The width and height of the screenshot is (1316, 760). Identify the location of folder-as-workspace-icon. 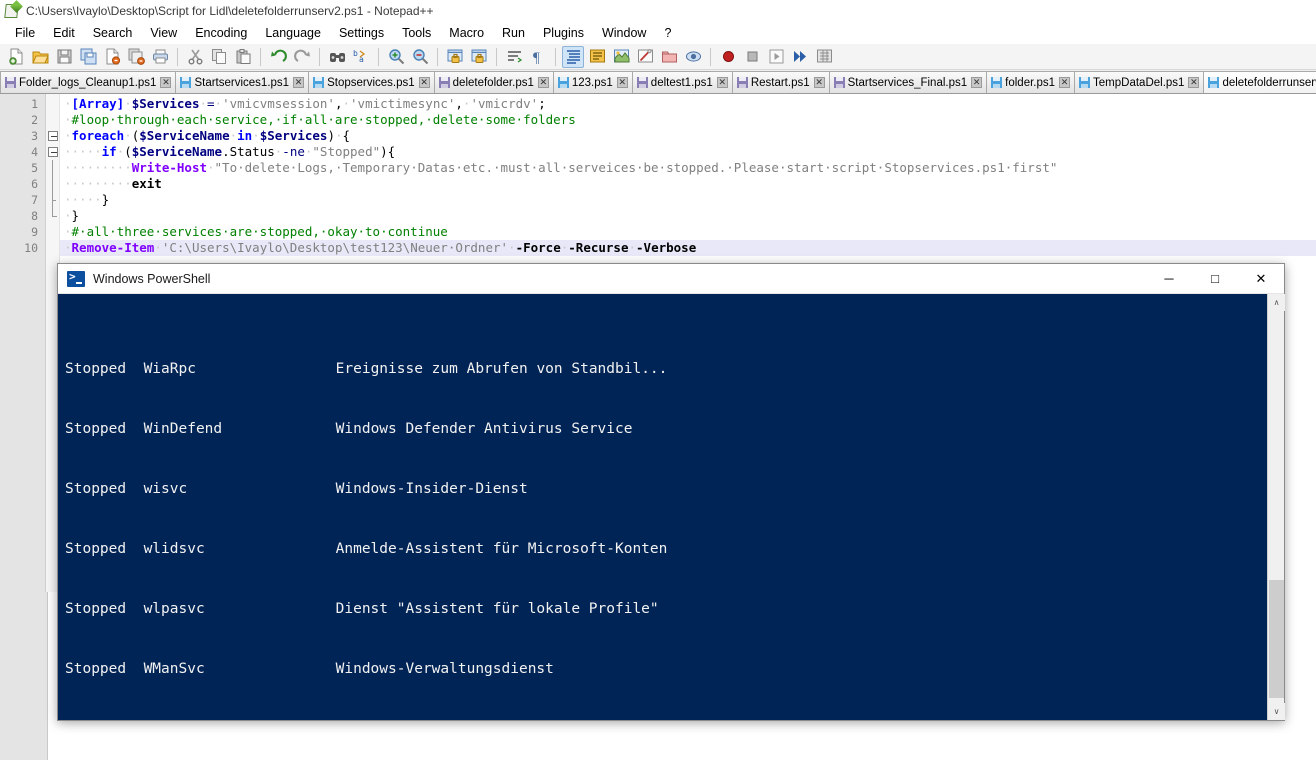
(669, 57).